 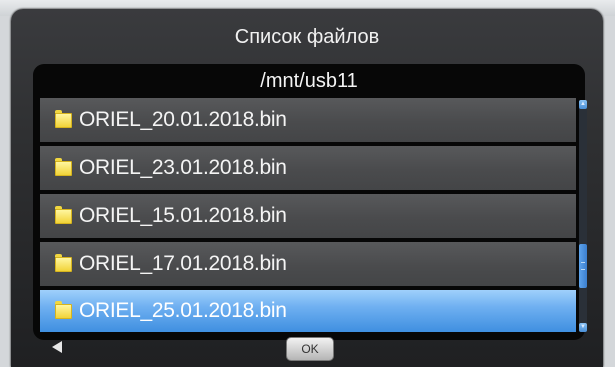 What do you see at coordinates (183, 167) in the screenshot?
I see `file-name: ORIEL_23.01.2018.bin` at bounding box center [183, 167].